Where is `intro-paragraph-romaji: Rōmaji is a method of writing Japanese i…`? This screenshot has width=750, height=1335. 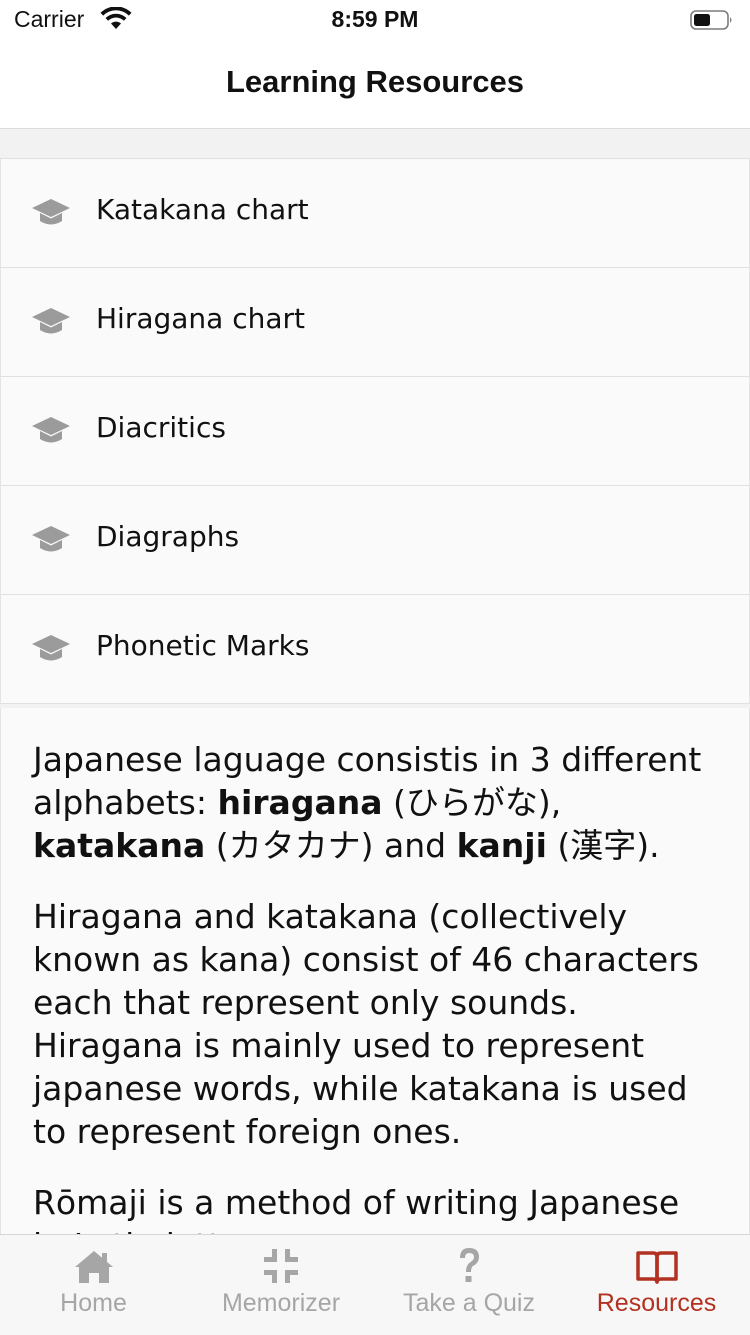
intro-paragraph-romaji: Rōmaji is a method of writing Japanese i… is located at coordinates (356, 1208).